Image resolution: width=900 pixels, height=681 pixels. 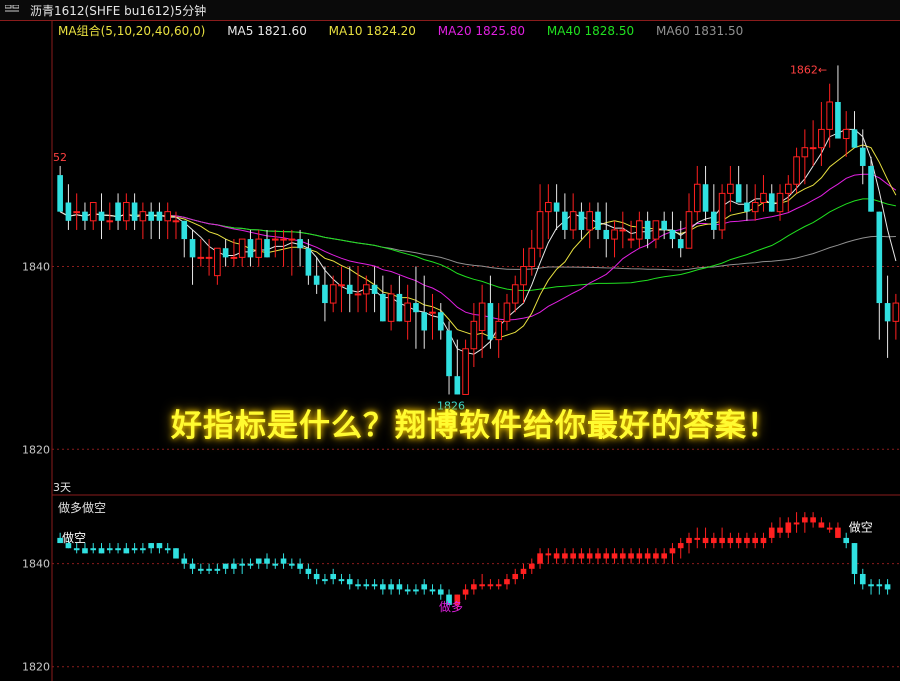 I want to click on sub-ytick-label: 1840, so click(x=36, y=564).